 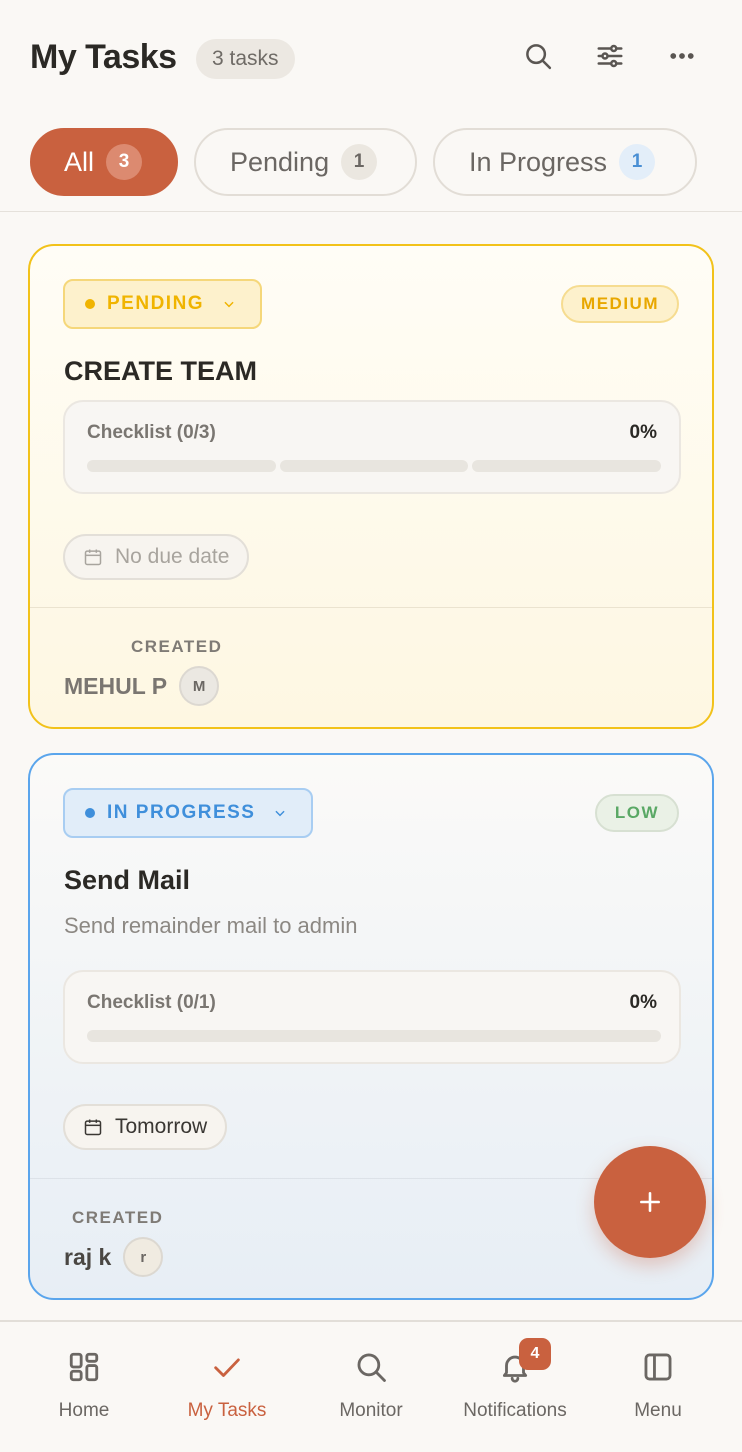 What do you see at coordinates (79, 161) in the screenshot?
I see `tab-label: All` at bounding box center [79, 161].